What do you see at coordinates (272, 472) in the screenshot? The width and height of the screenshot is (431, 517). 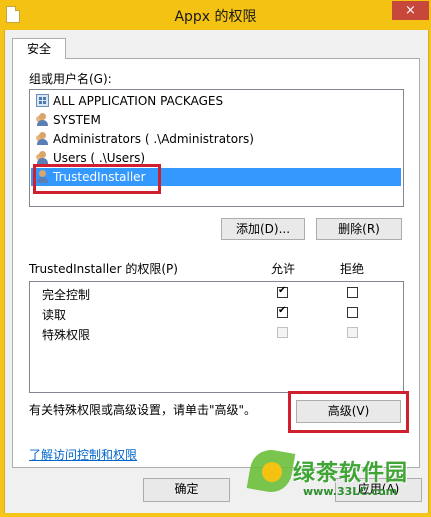 I see `watermark-sun-icon` at bounding box center [272, 472].